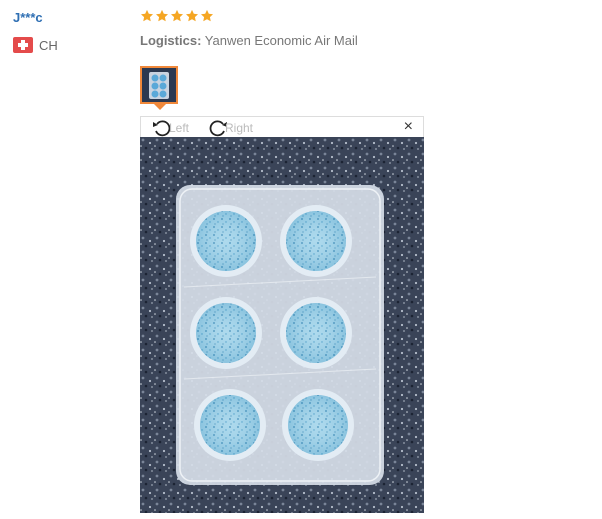 The image size is (602, 519). I want to click on switzerland-flag-icon, so click(23, 45).